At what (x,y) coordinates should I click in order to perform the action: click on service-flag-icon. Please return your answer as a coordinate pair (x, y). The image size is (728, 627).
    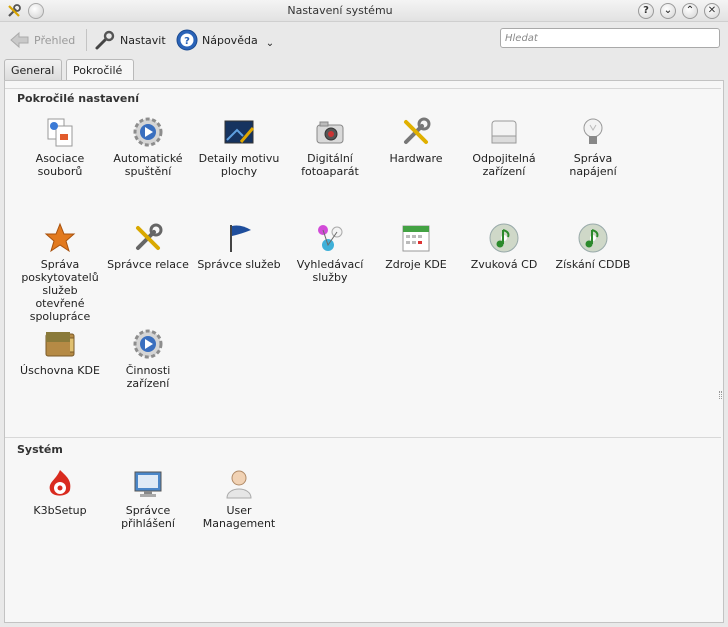
    Looking at the image, I should click on (240, 238).